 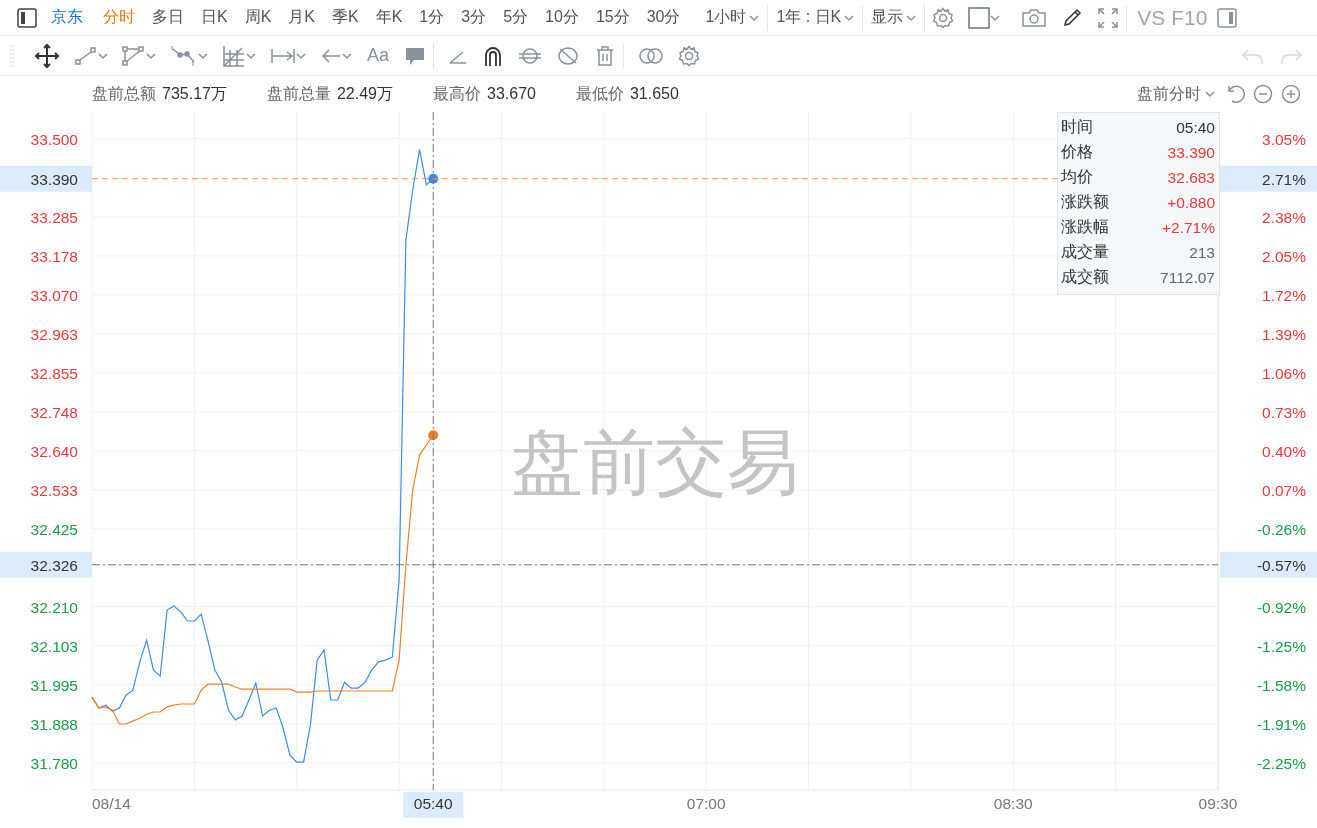 What do you see at coordinates (54, 724) in the screenshot?
I see `price-tick-label: 31.888` at bounding box center [54, 724].